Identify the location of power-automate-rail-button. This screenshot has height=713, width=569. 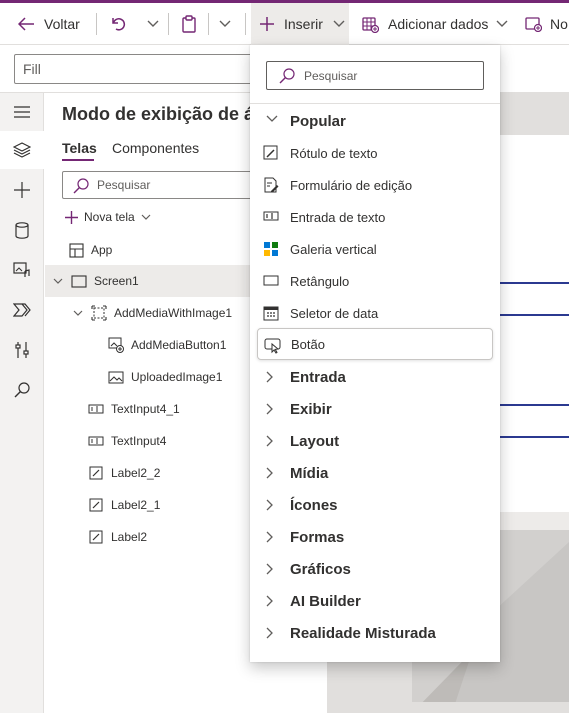
(22, 310).